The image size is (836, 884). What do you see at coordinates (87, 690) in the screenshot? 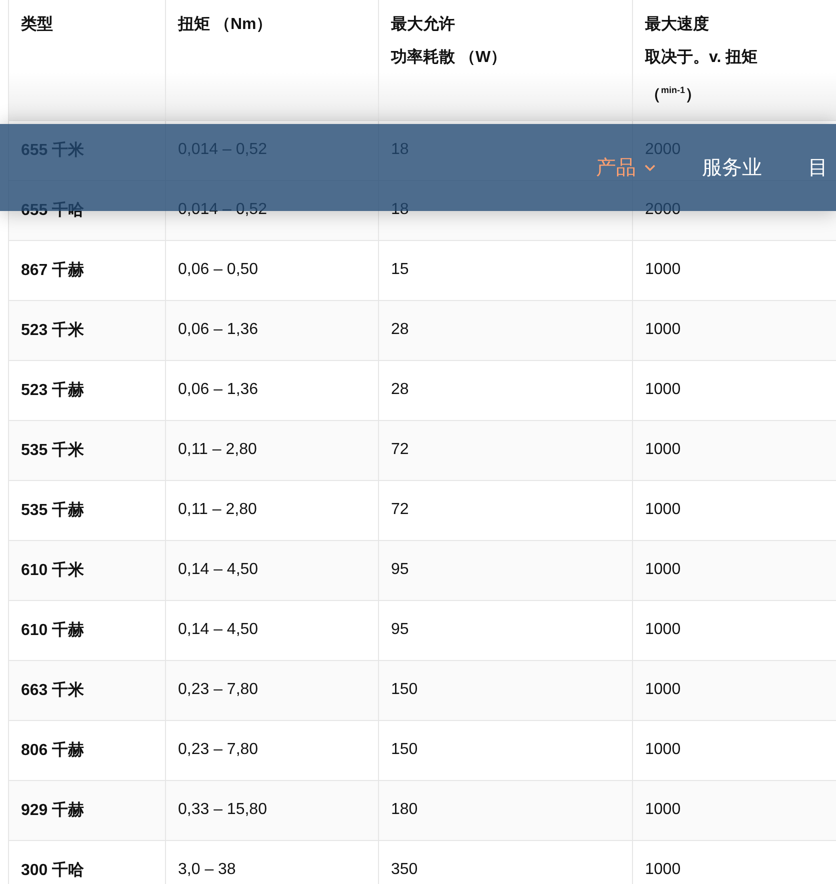
I see `table-cell: 663 千米` at bounding box center [87, 690].